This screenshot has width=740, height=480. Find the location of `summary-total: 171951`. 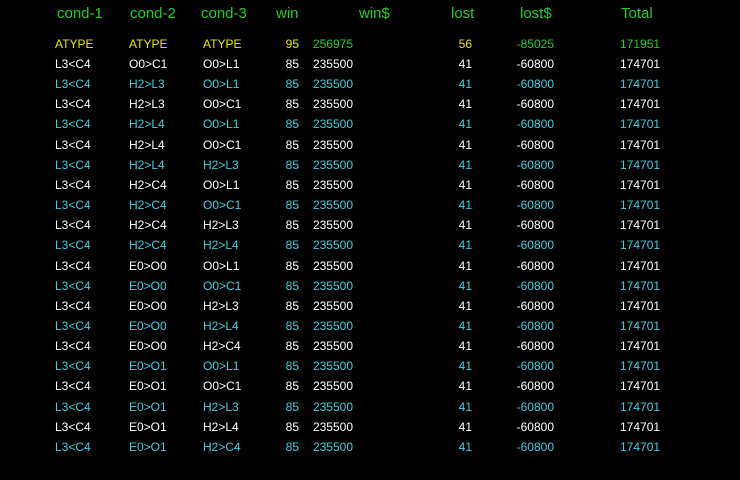

summary-total: 171951 is located at coordinates (640, 44).